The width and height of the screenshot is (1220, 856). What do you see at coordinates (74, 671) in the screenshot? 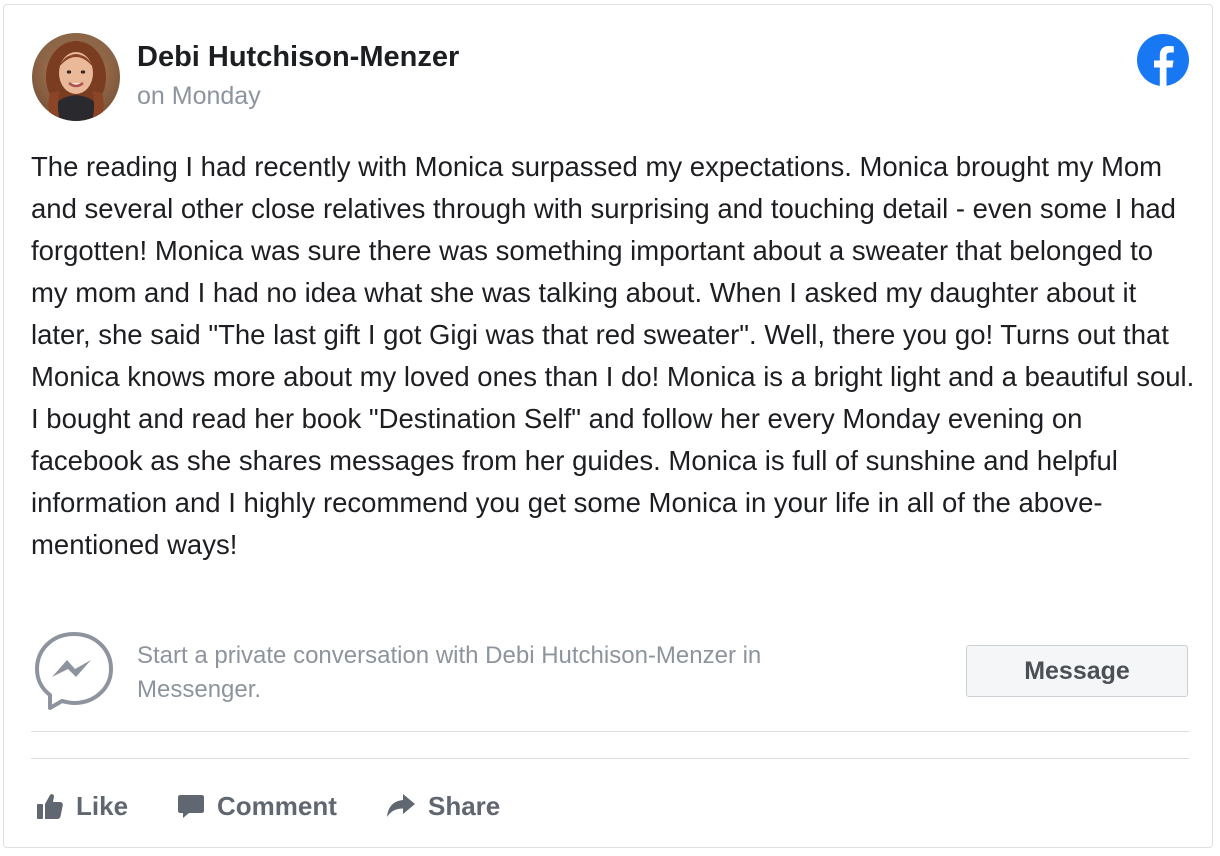
I see `messenger-icon` at bounding box center [74, 671].